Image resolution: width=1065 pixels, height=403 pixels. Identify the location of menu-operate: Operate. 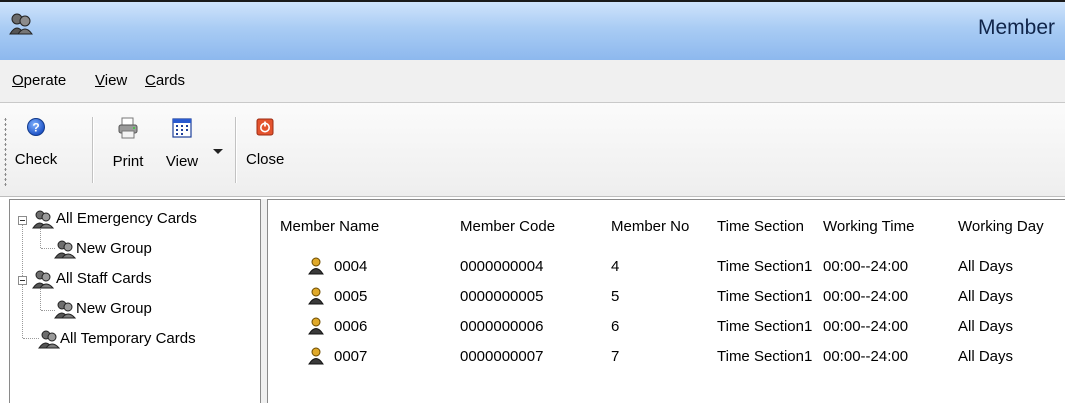
(39, 80).